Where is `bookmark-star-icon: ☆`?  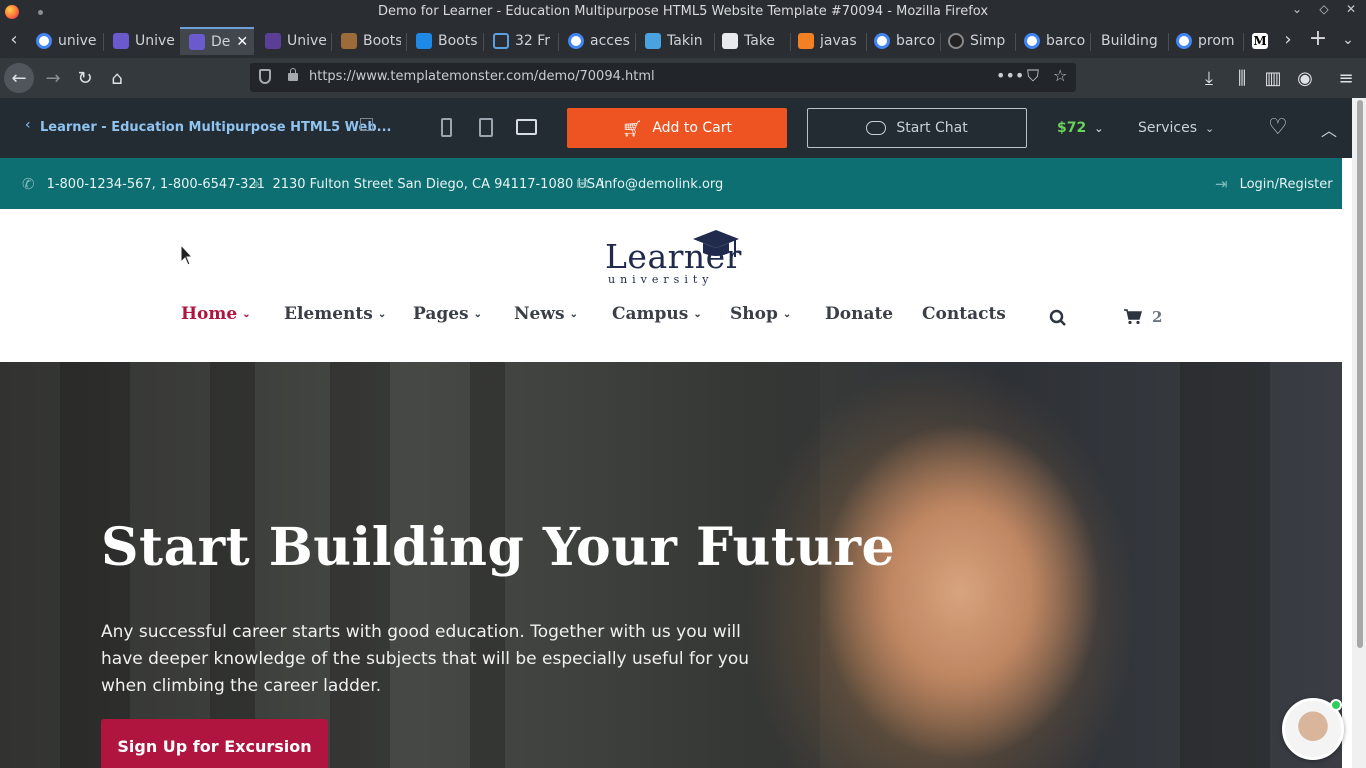
bookmark-star-icon: ☆ is located at coordinates (1060, 75).